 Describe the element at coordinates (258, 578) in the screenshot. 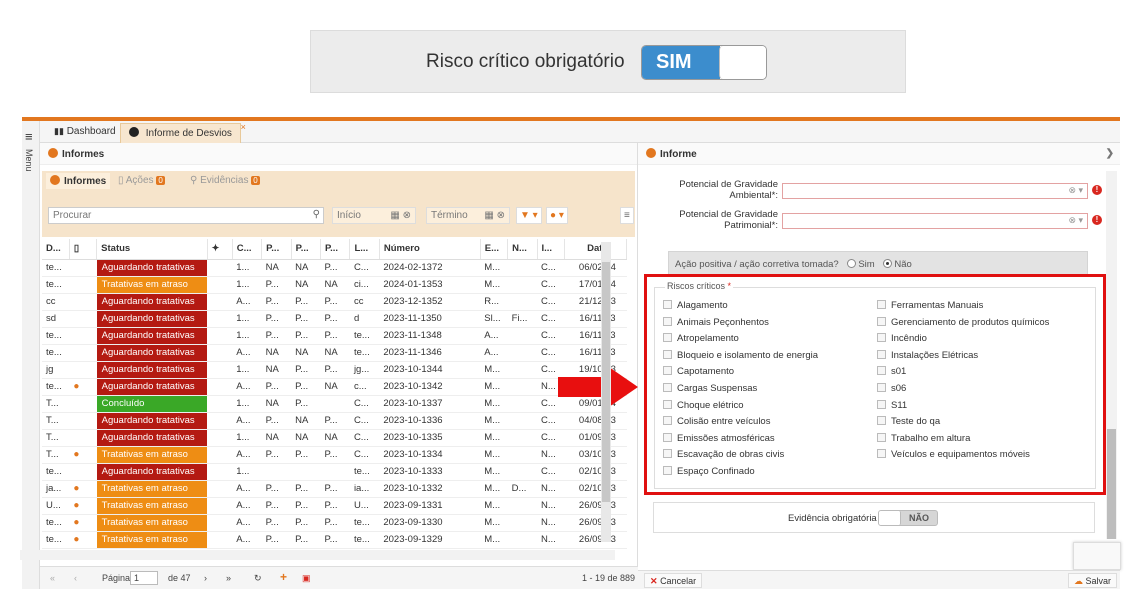

I see `refresh-icon: ↻` at that location.